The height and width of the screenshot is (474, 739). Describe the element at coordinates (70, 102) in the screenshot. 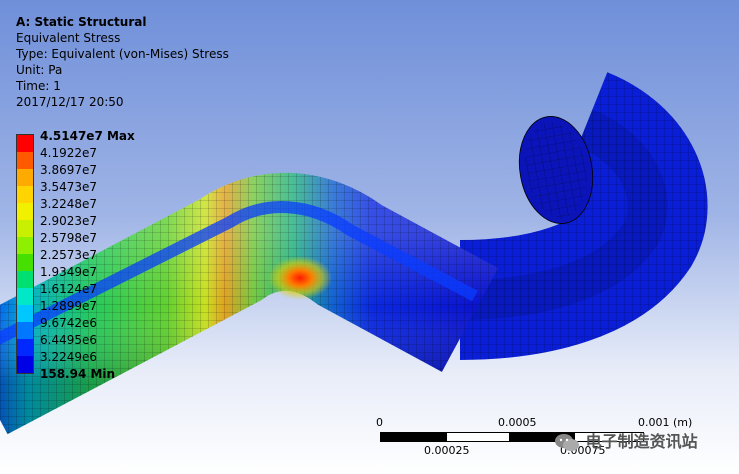

I see `result-date: 2017/12/17 20:50` at that location.